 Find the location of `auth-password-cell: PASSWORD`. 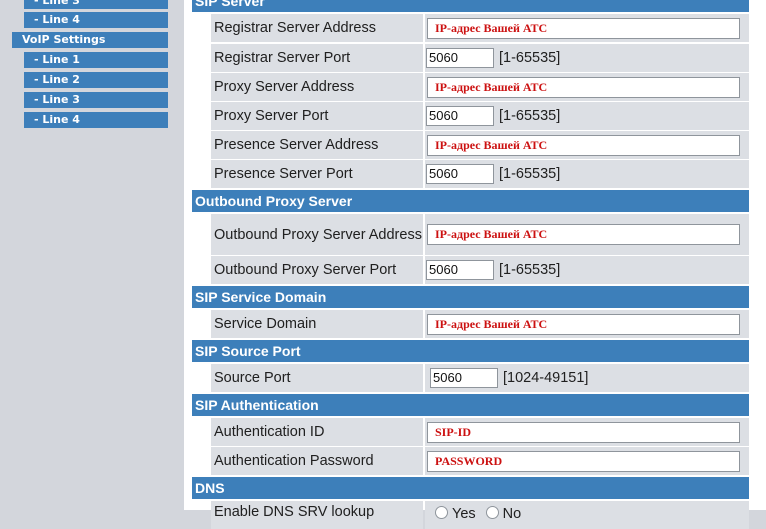

auth-password-cell: PASSWORD is located at coordinates (587, 461).